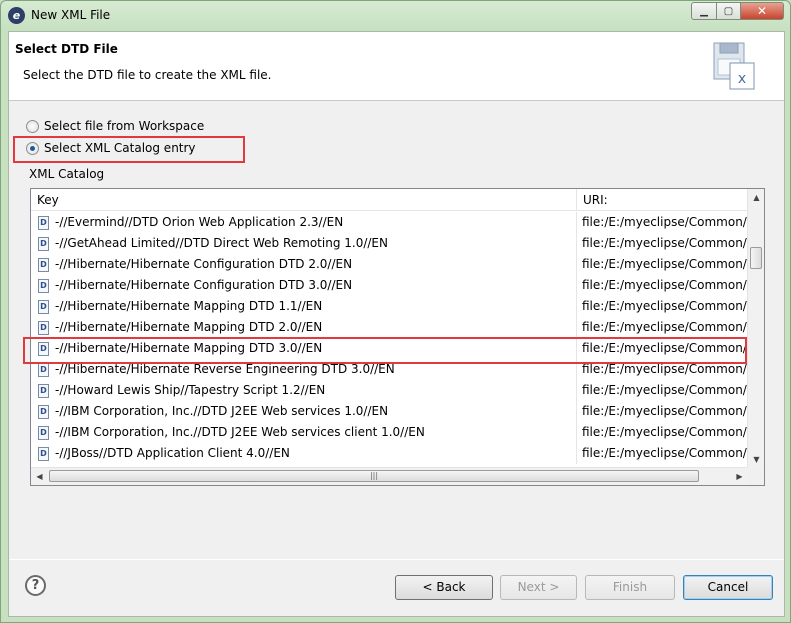  What do you see at coordinates (172, 453) in the screenshot?
I see `row-key: -//JBoss//DTD Application Client 4.0//EN` at bounding box center [172, 453].